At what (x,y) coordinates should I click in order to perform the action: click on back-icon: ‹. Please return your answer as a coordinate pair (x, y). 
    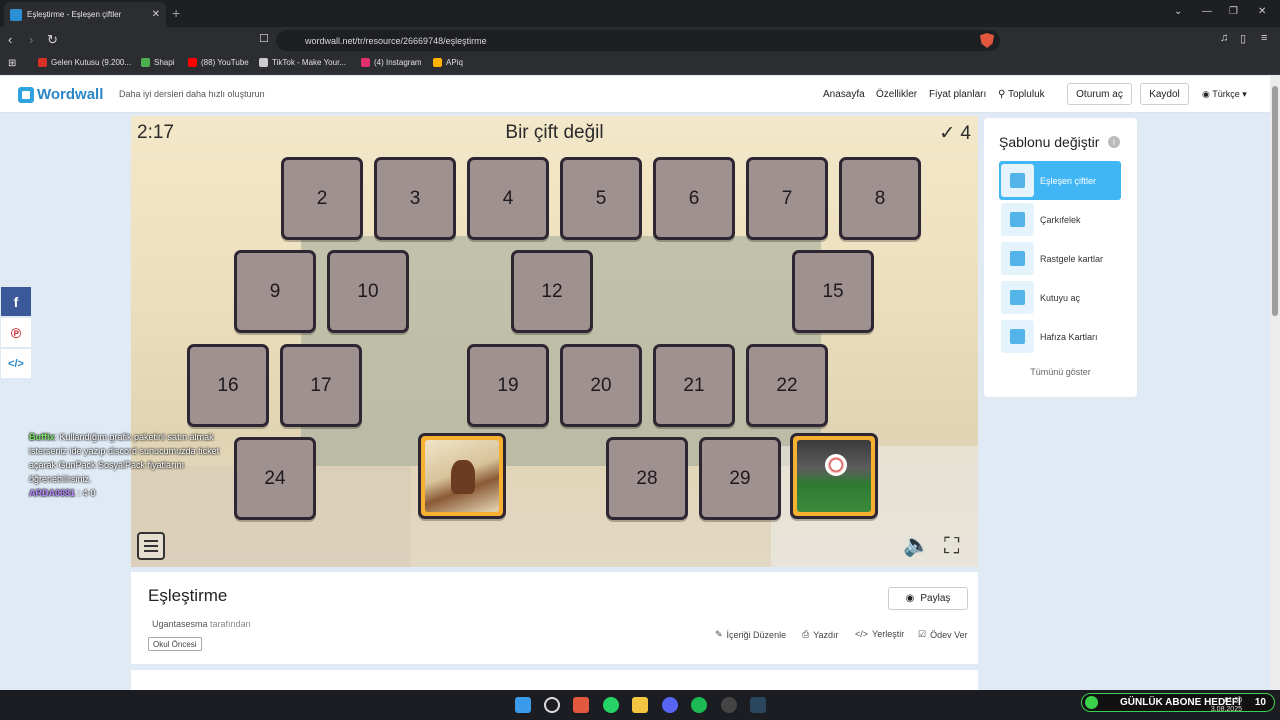
    Looking at the image, I should click on (10, 39).